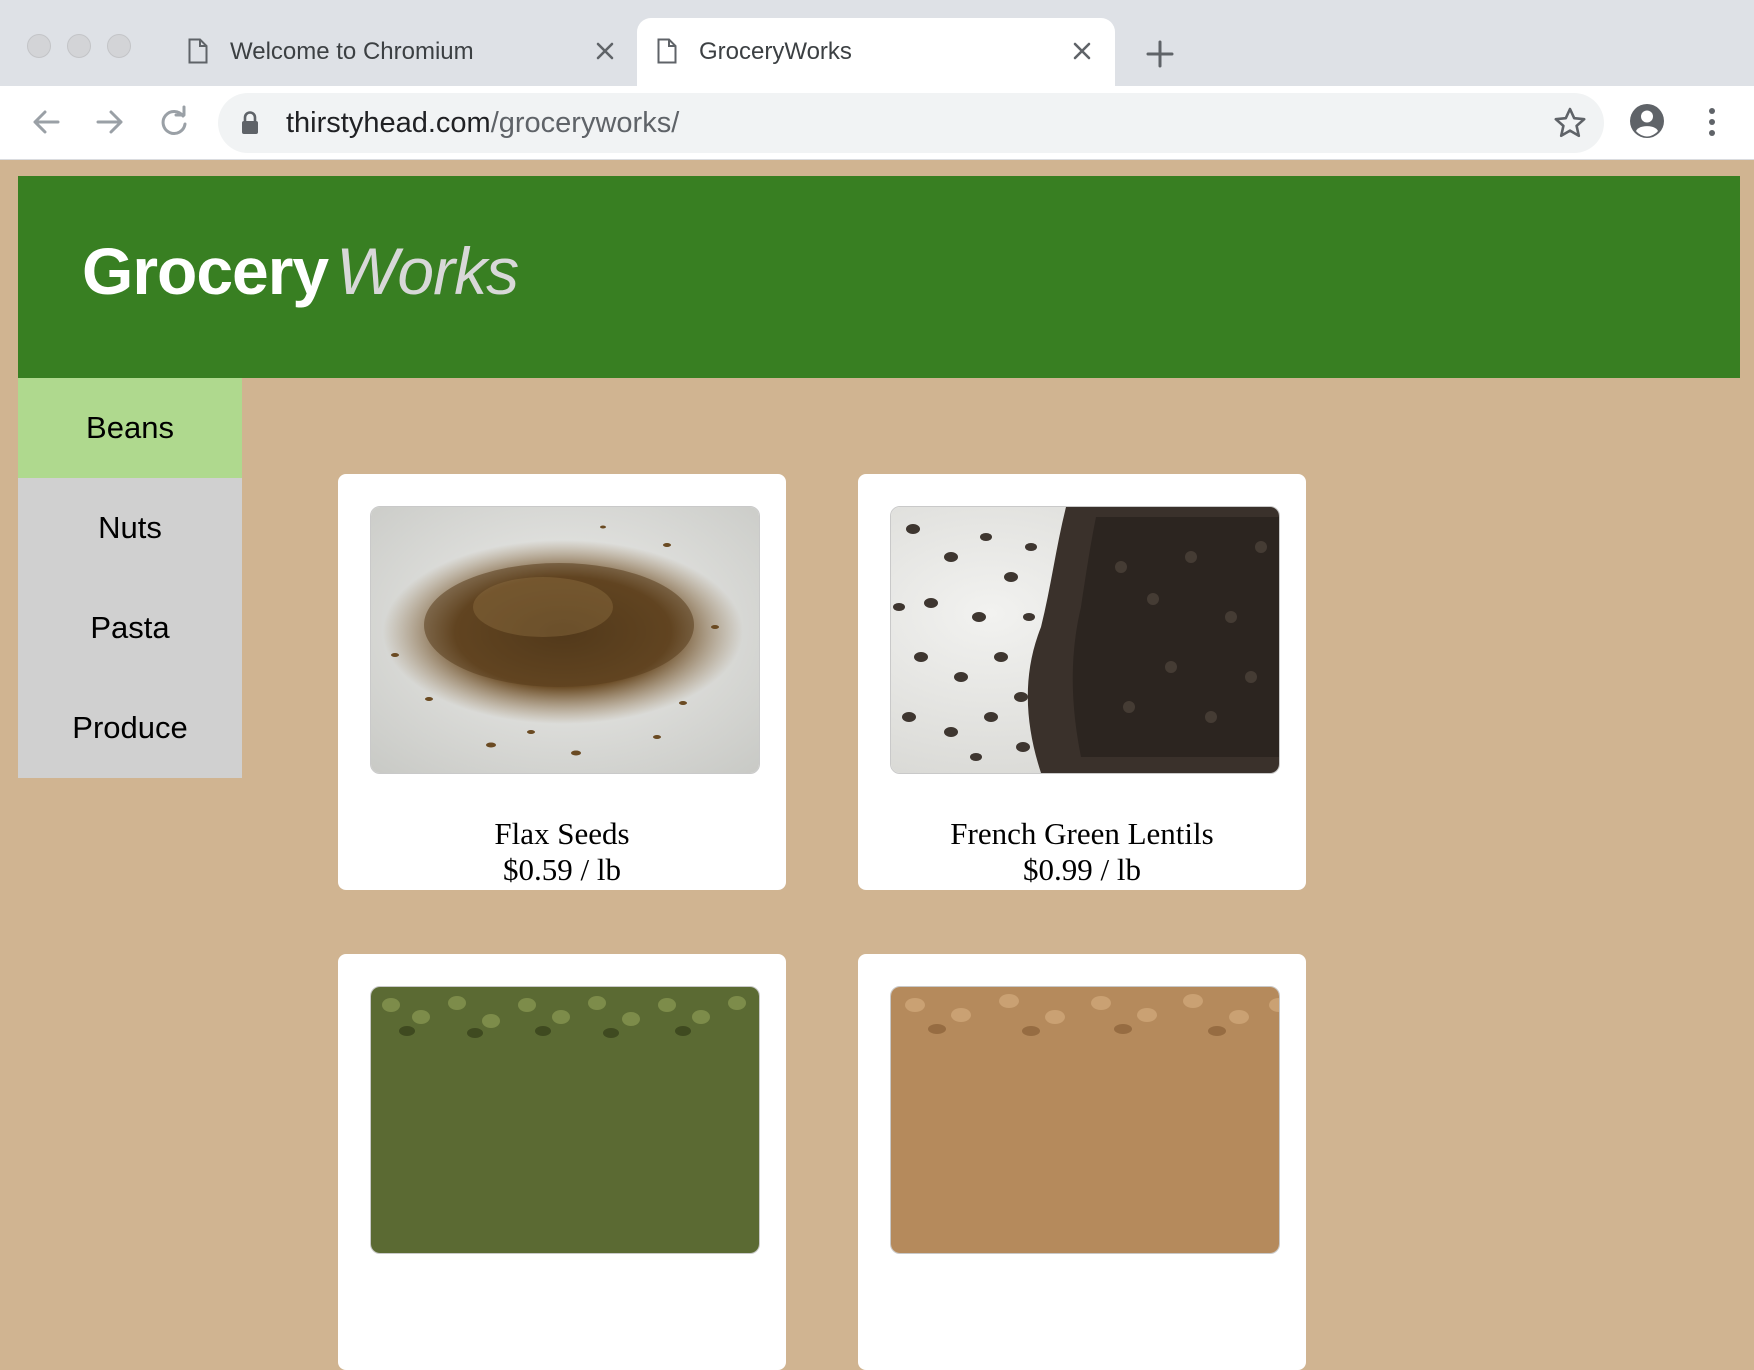 This screenshot has width=1754, height=1370. I want to click on tab-strip: Welcome to Chromium GroceryWorks, so click(877, 43).